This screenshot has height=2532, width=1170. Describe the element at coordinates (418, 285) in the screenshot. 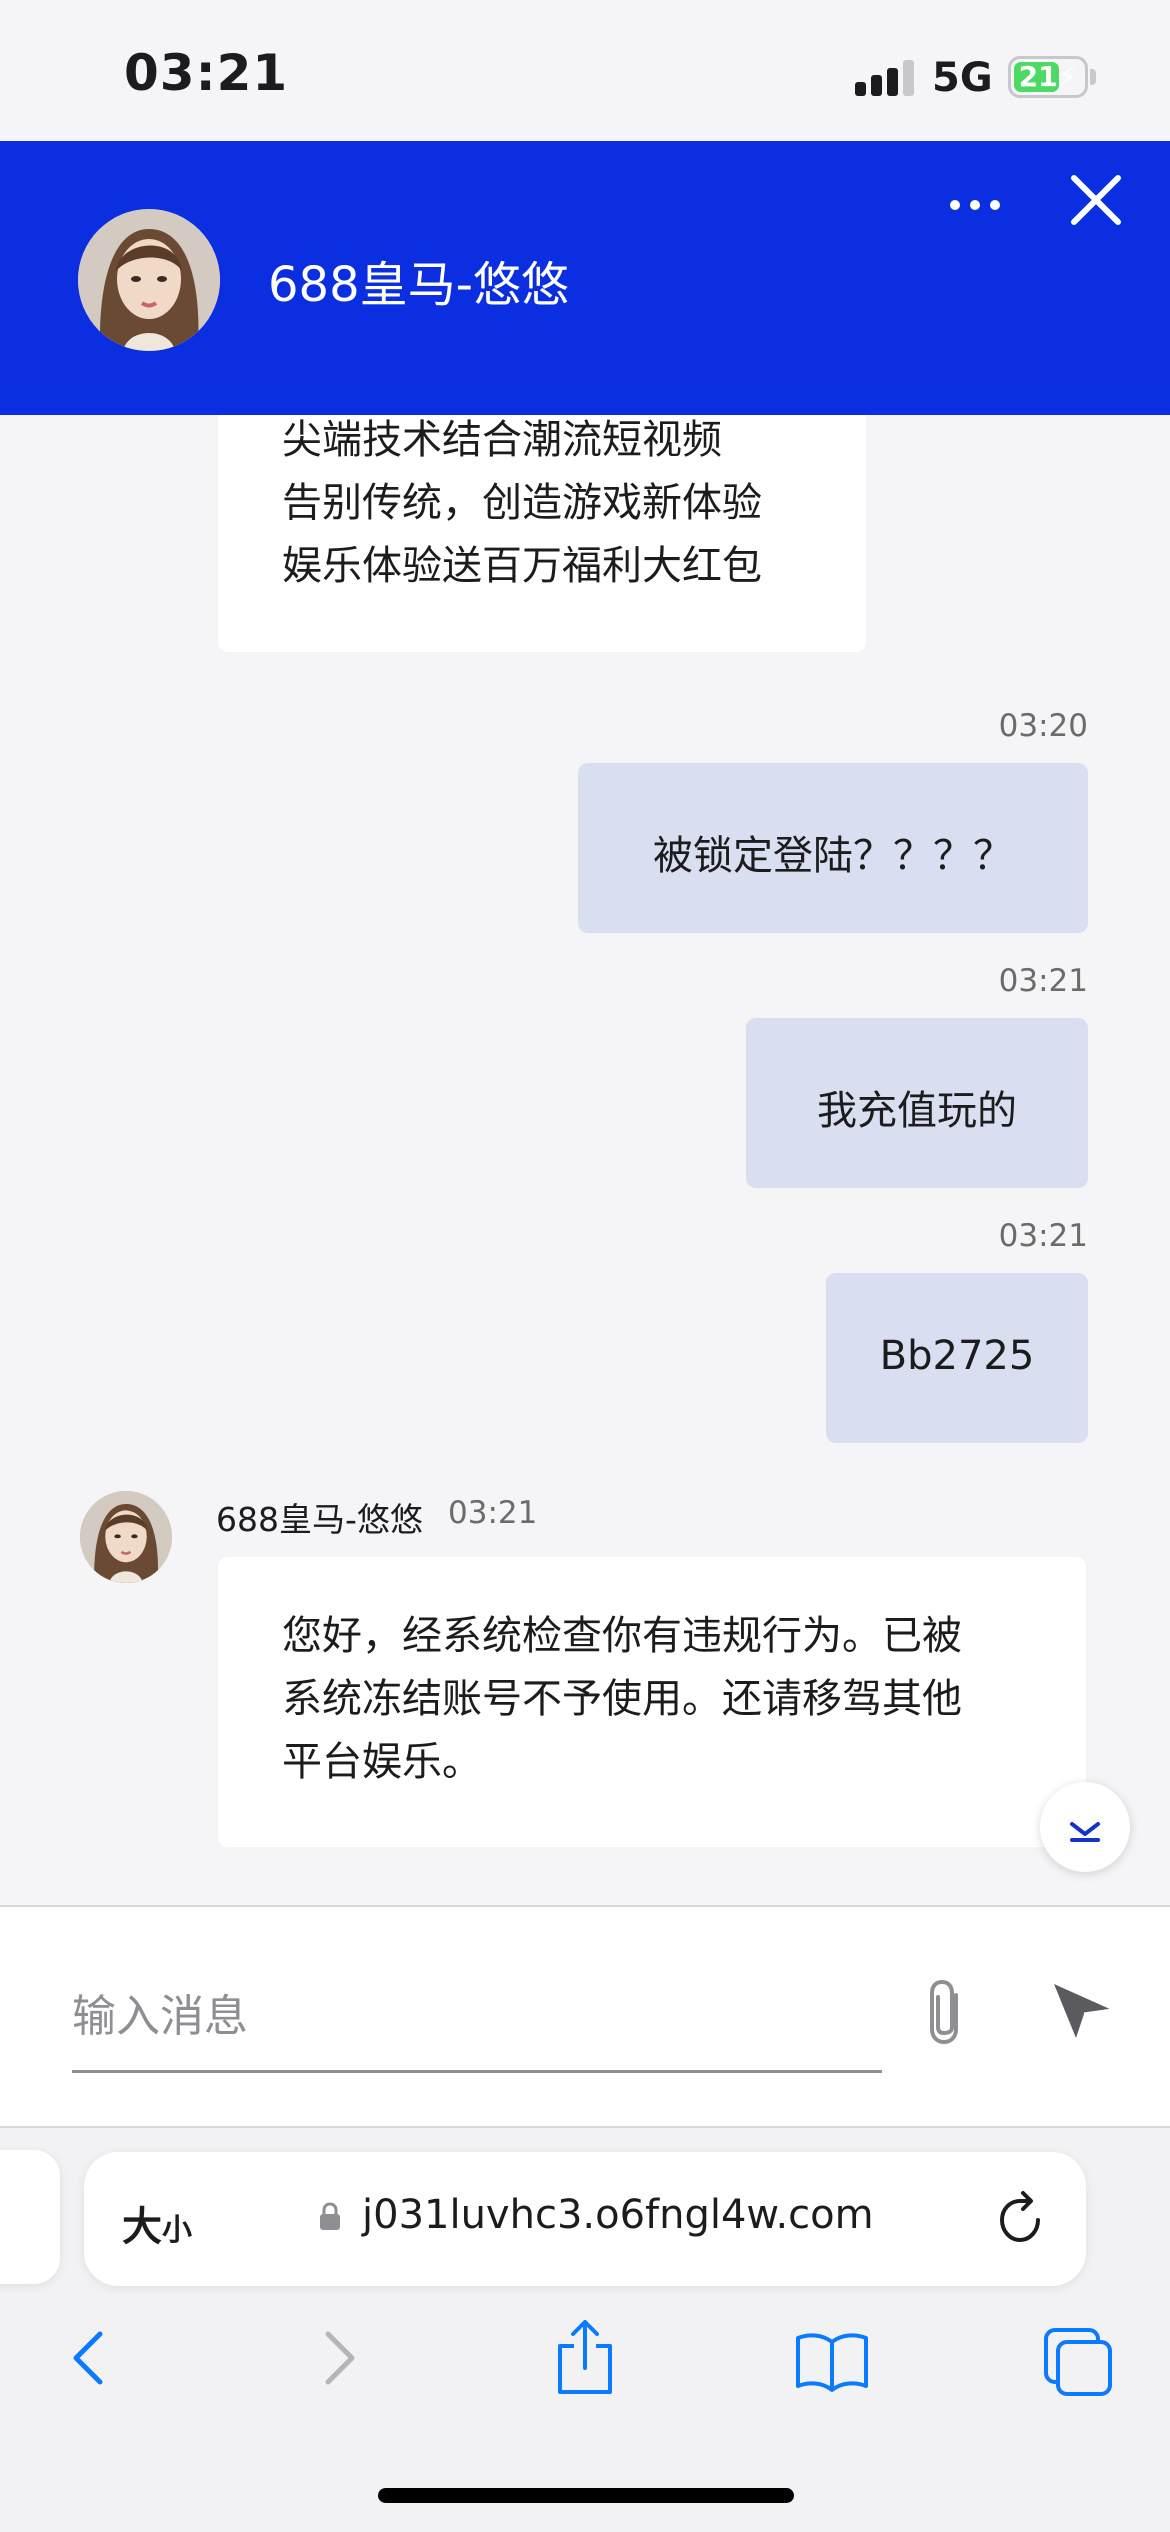

I see `agent-name: 688皇马-悠悠` at that location.